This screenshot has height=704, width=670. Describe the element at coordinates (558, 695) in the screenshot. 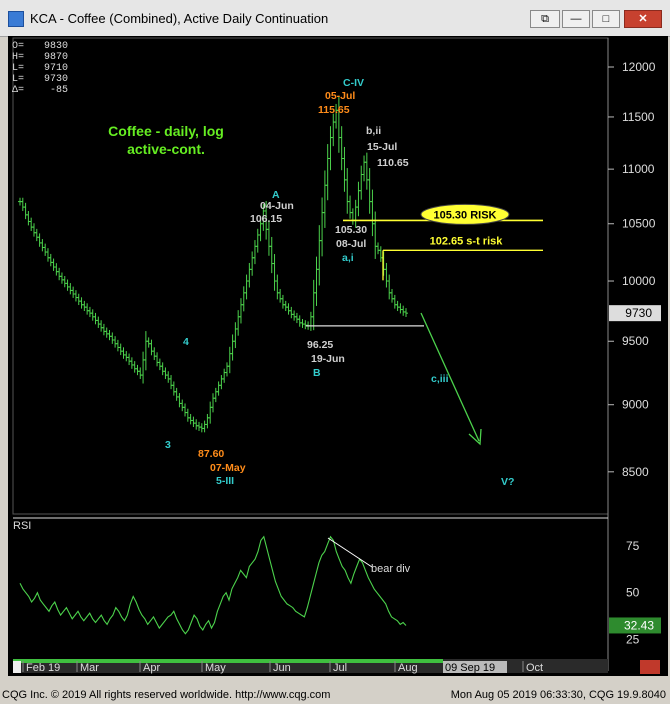

I see `timestamp-text: Mon Aug 05 2019 06:33:30, CQG 19.9.8040` at that location.